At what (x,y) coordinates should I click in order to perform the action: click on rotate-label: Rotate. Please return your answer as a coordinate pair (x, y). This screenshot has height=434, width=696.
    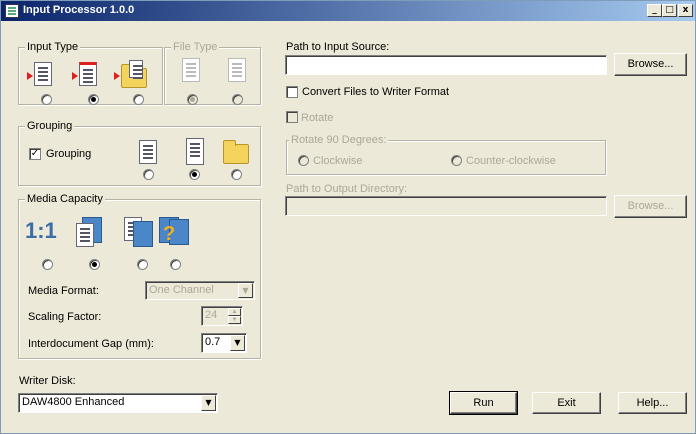
    Looking at the image, I should click on (317, 118).